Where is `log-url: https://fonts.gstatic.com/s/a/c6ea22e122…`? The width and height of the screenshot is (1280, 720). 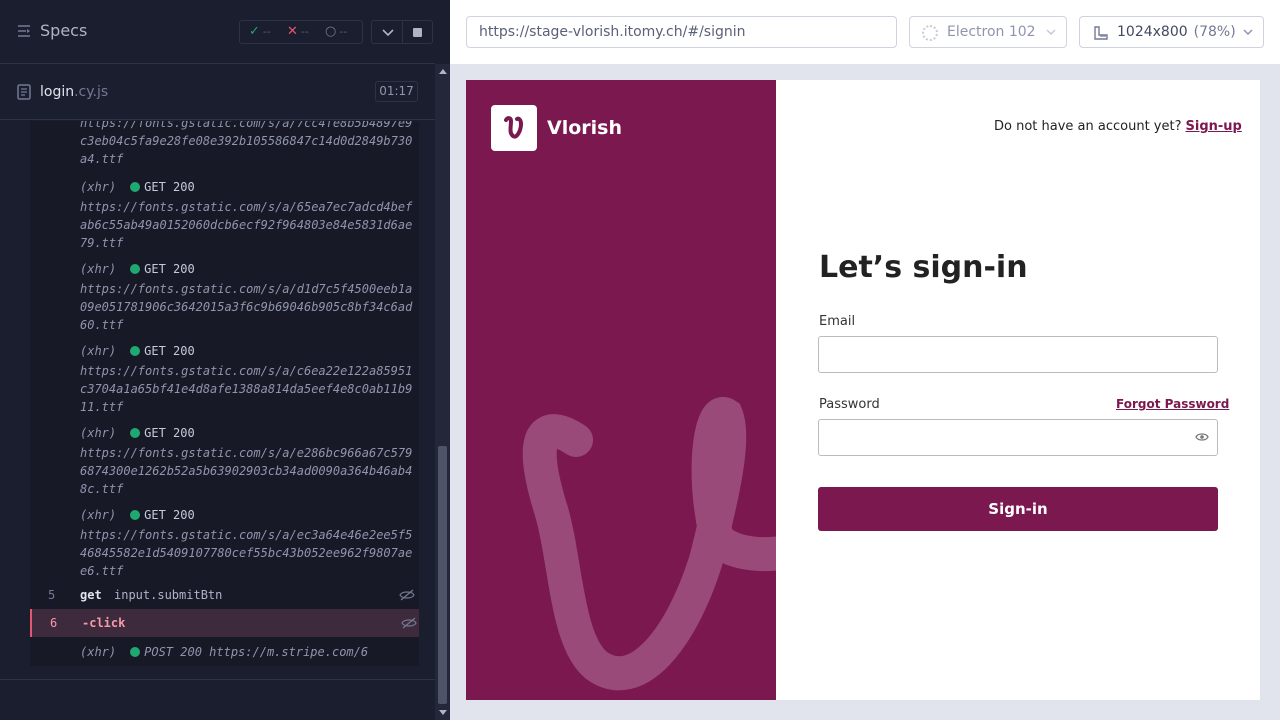 log-url: https://fonts.gstatic.com/s/a/c6ea22e122… is located at coordinates (246, 389).